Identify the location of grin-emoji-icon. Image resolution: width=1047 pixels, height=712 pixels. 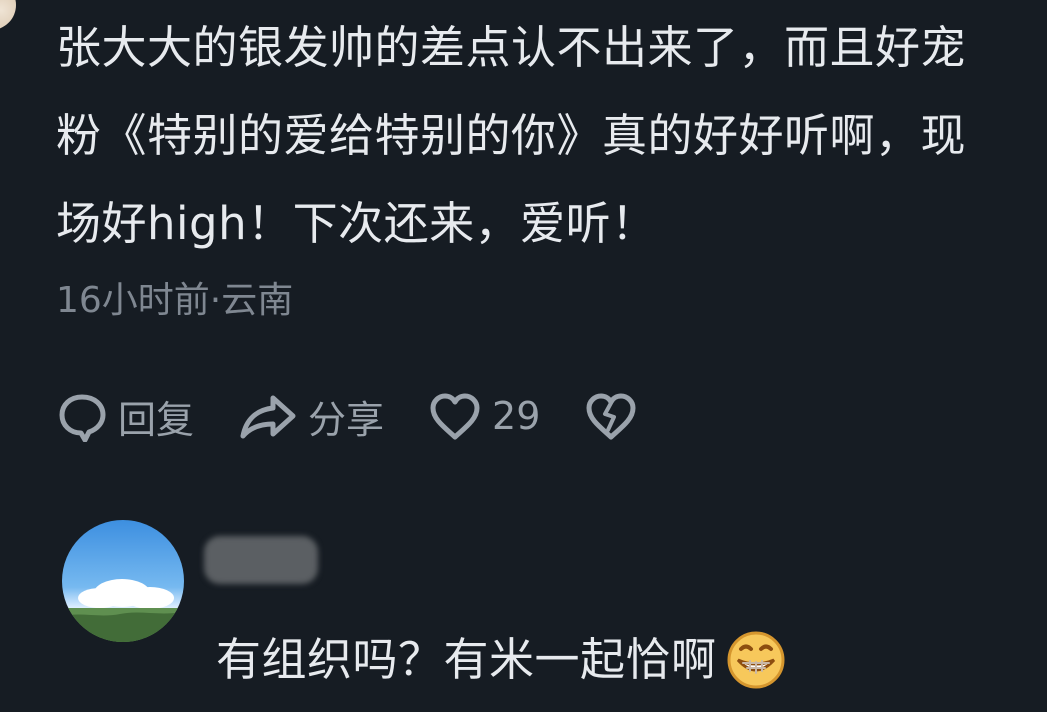
(752, 660).